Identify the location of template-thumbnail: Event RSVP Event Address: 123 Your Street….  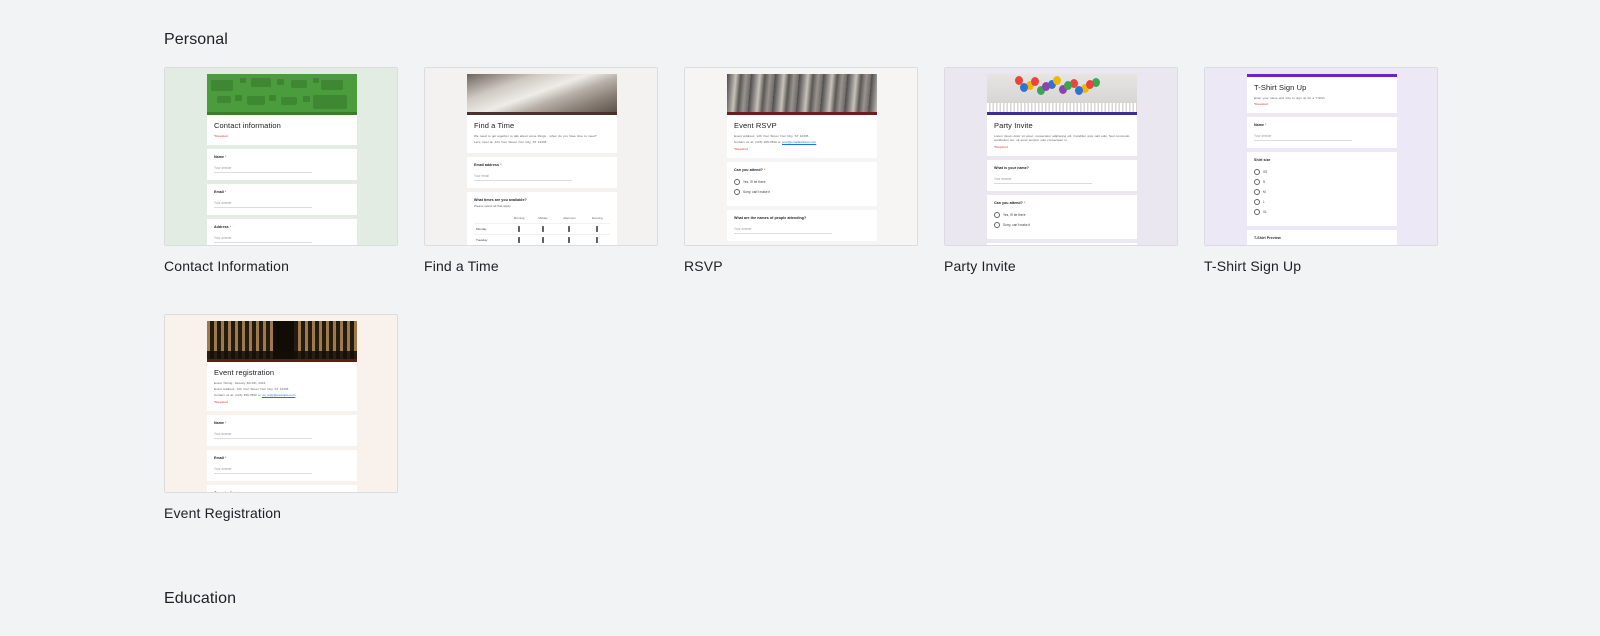
(801, 156).